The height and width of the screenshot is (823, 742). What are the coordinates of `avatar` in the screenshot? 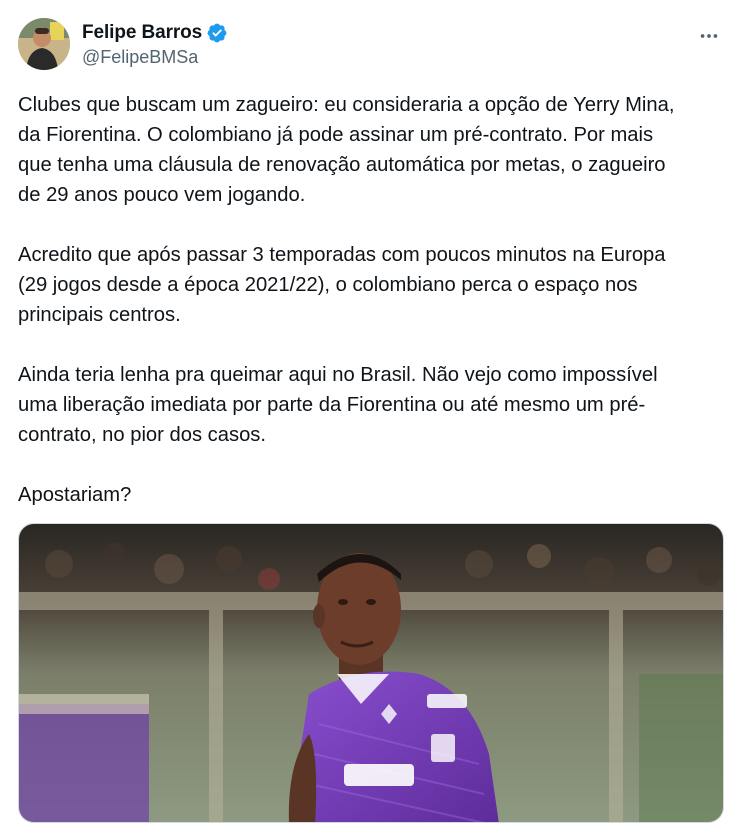 It's located at (44, 44).